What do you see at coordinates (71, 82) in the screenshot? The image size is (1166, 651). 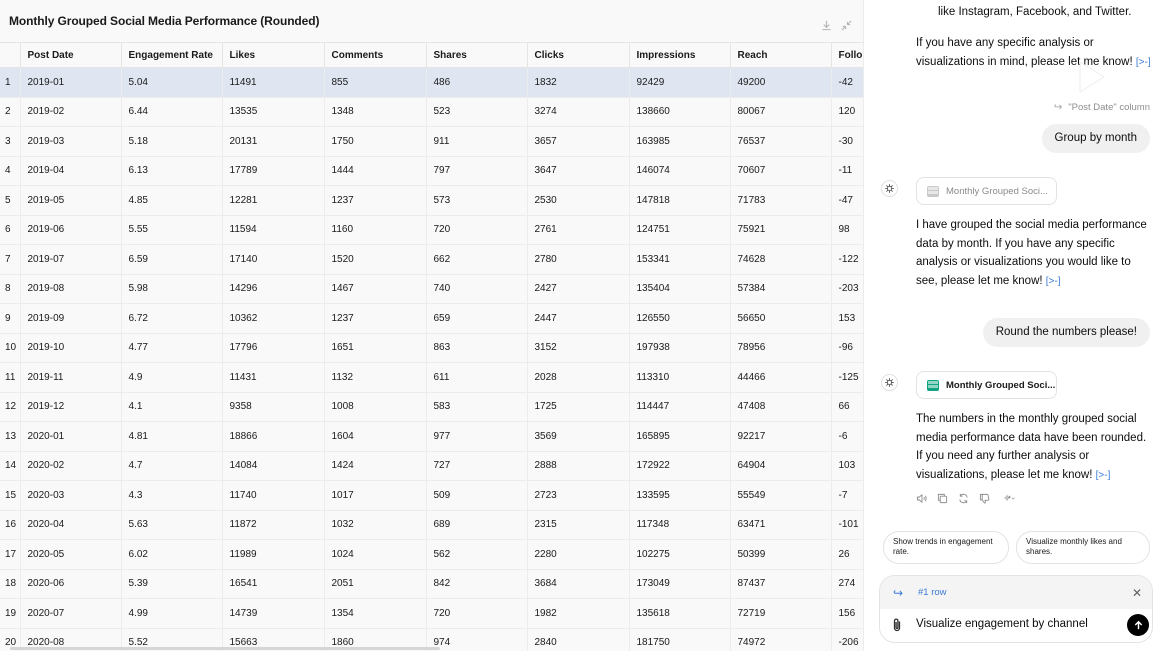 I see `table-cell: 2019-01` at bounding box center [71, 82].